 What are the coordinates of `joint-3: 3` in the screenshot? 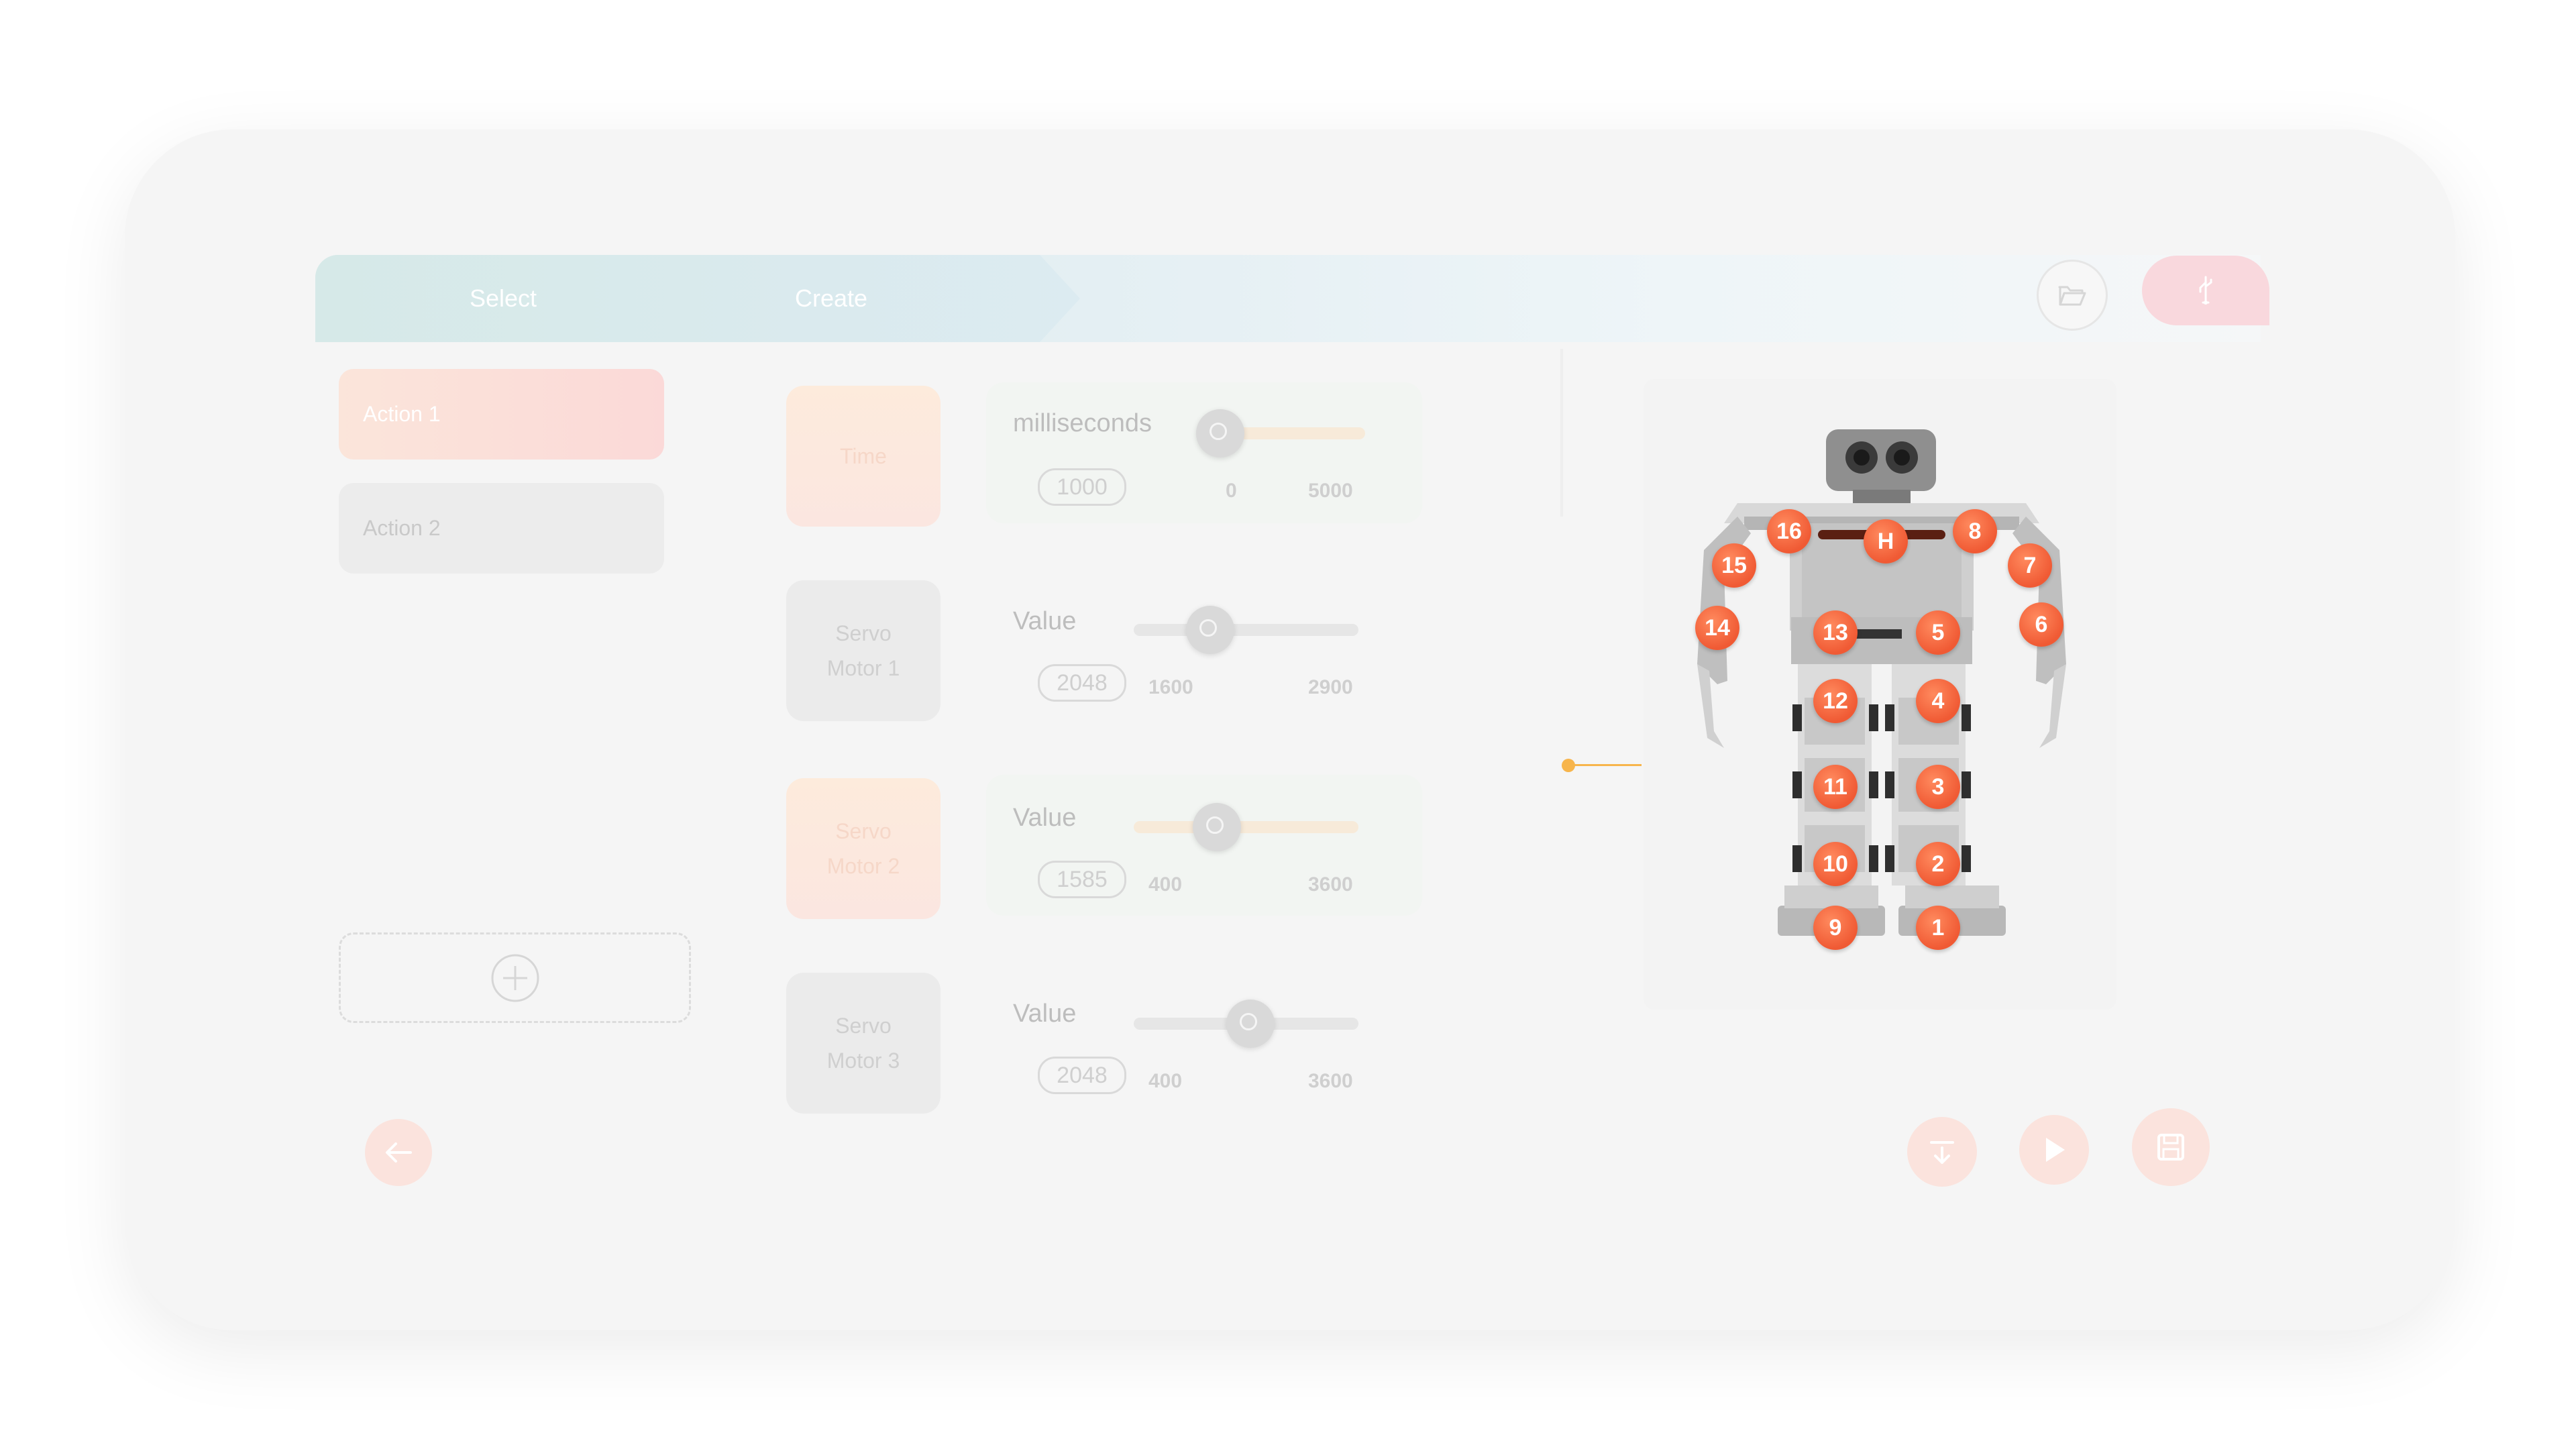 It's located at (1938, 787).